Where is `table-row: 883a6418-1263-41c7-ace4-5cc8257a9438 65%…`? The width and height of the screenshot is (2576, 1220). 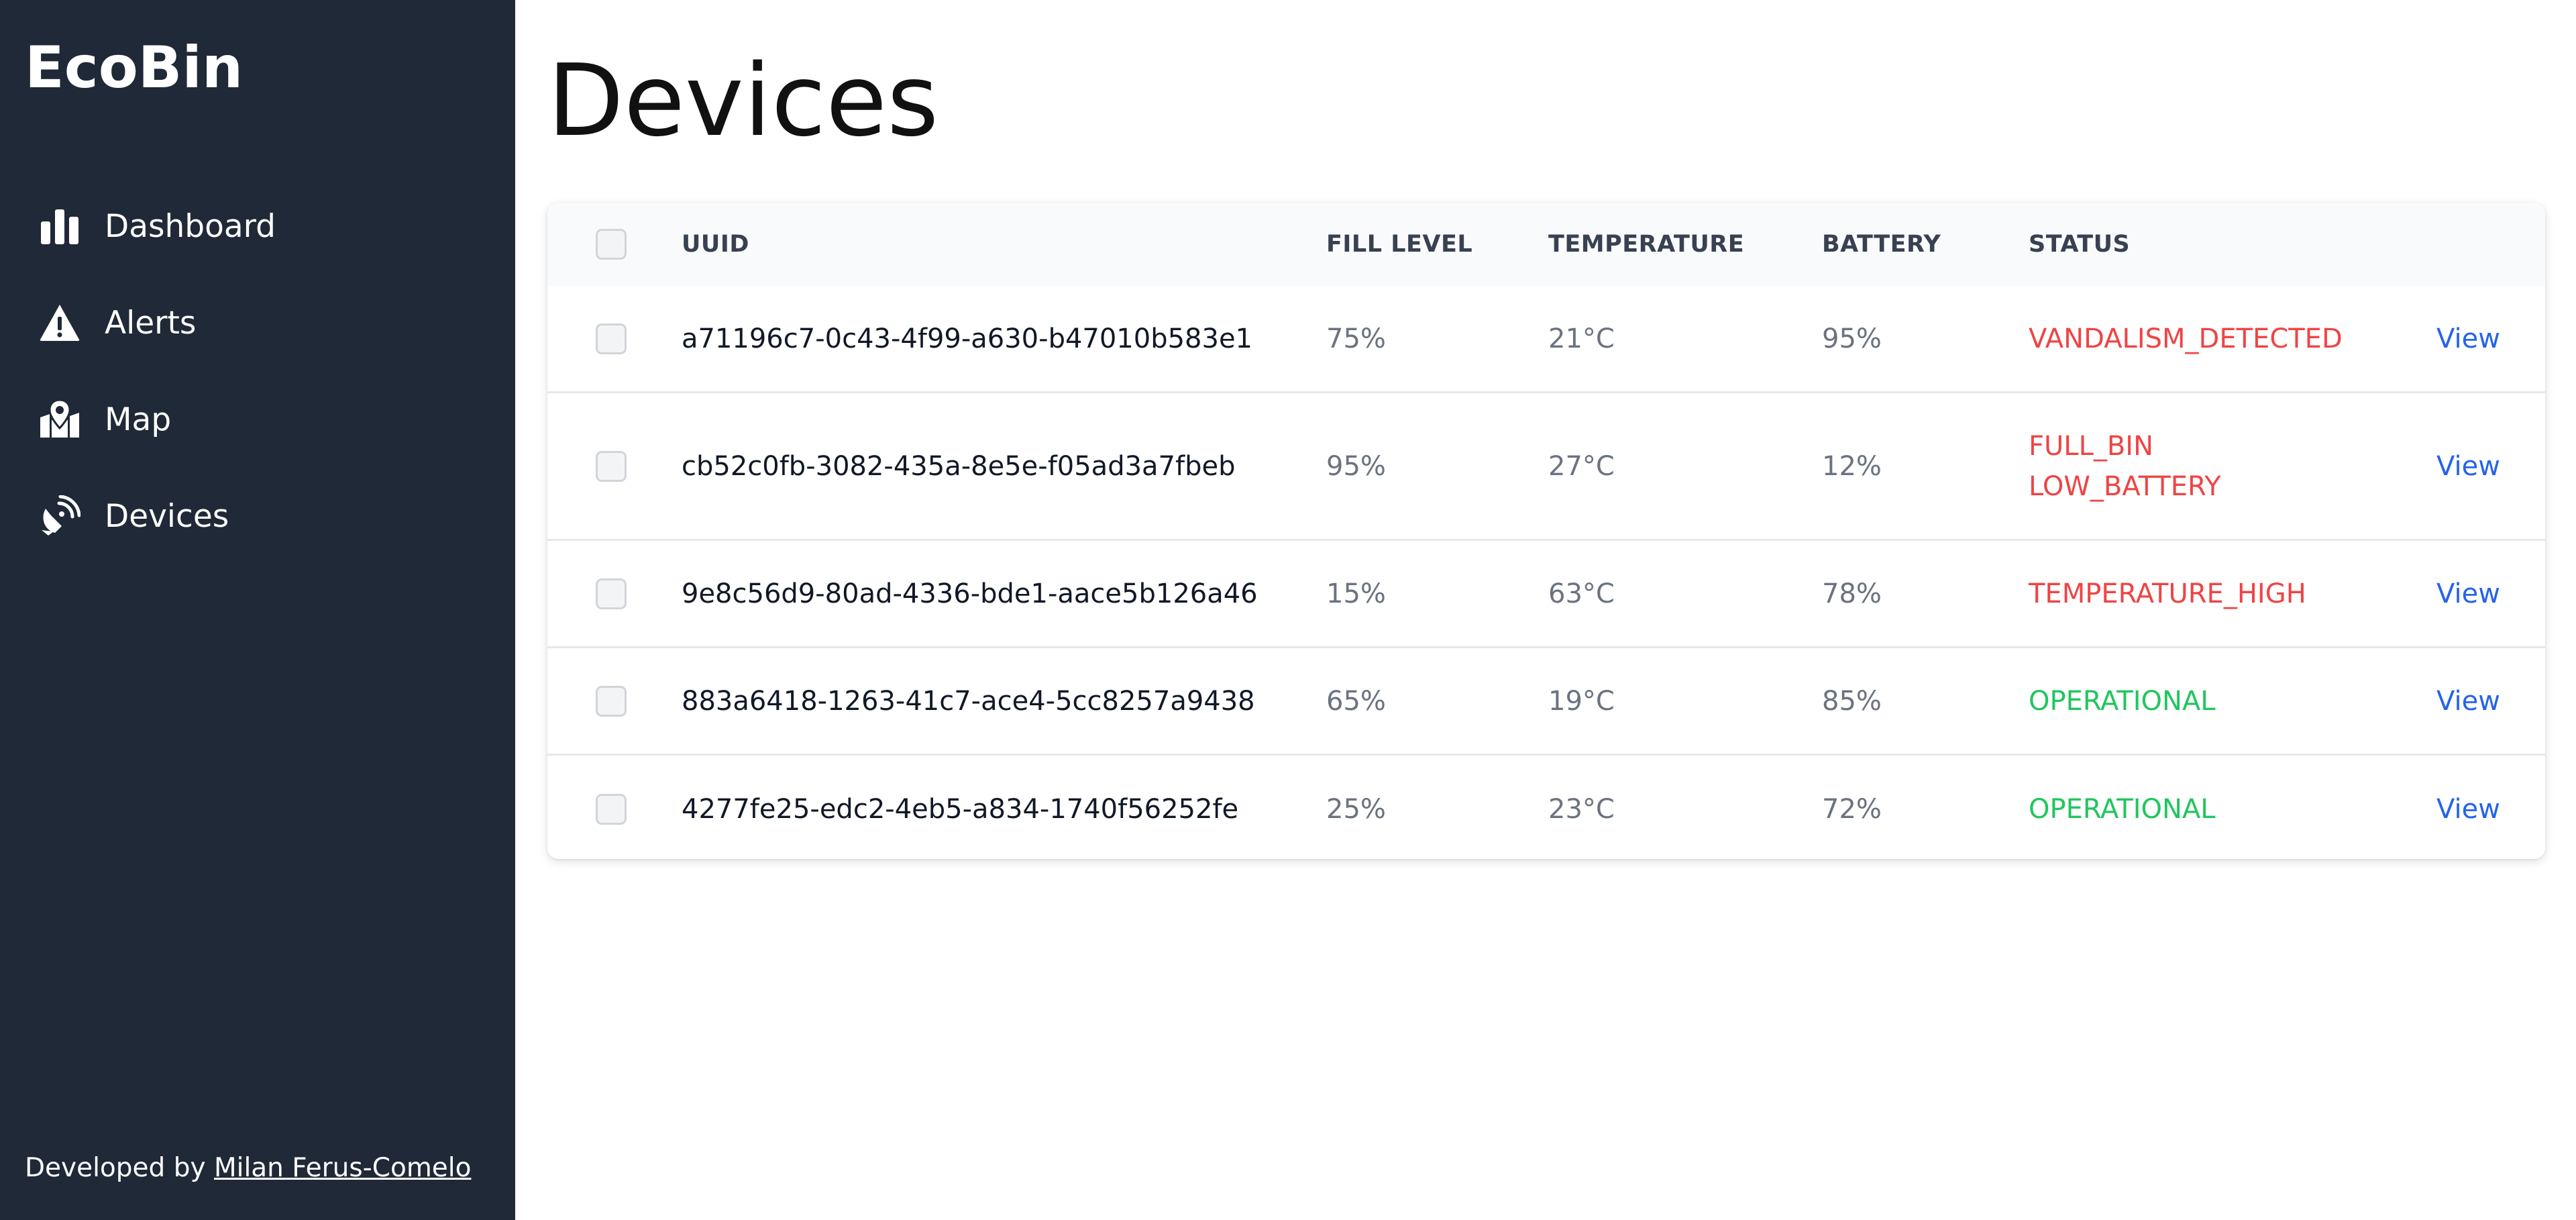
table-row: 883a6418-1263-41c7-ace4-5cc8257a9438 65%… is located at coordinates (1546, 702).